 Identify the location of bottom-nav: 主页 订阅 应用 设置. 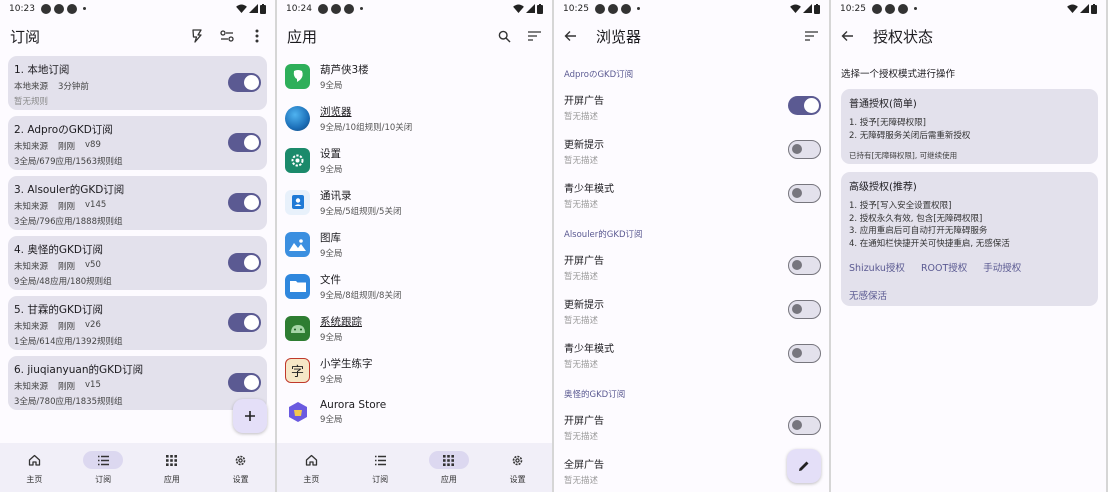
(137, 467).